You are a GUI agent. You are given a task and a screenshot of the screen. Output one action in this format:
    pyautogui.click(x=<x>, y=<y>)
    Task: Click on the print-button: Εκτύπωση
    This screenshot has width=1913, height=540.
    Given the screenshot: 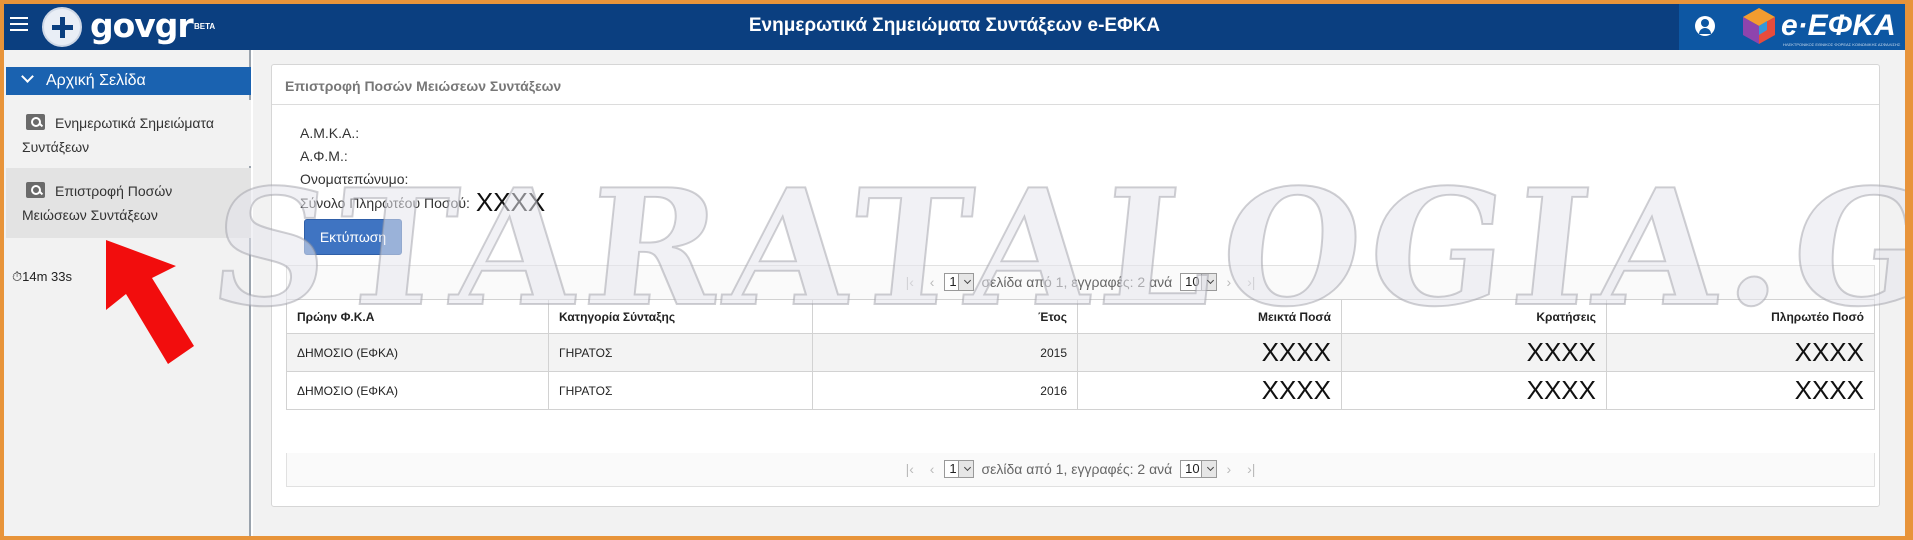 What is the action you would take?
    pyautogui.click(x=353, y=237)
    